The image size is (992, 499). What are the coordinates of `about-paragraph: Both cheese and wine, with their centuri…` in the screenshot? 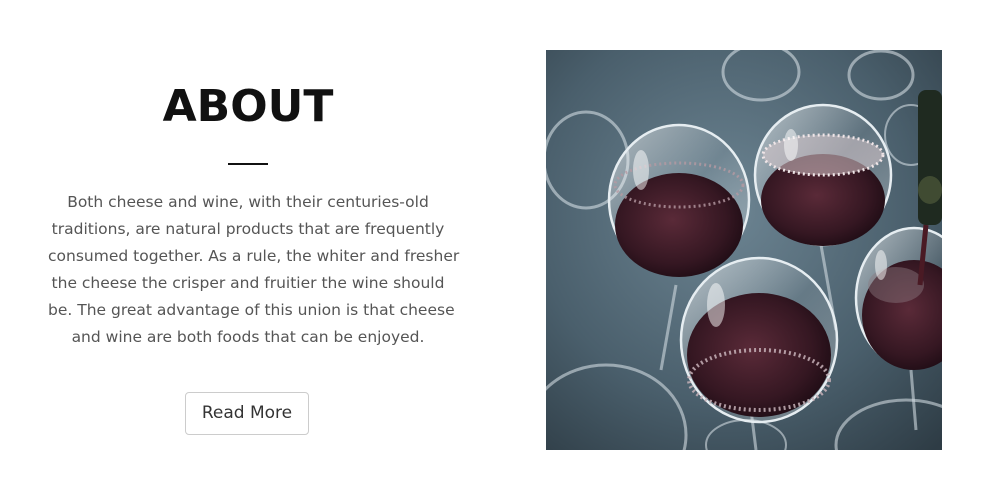 It's located at (254, 270).